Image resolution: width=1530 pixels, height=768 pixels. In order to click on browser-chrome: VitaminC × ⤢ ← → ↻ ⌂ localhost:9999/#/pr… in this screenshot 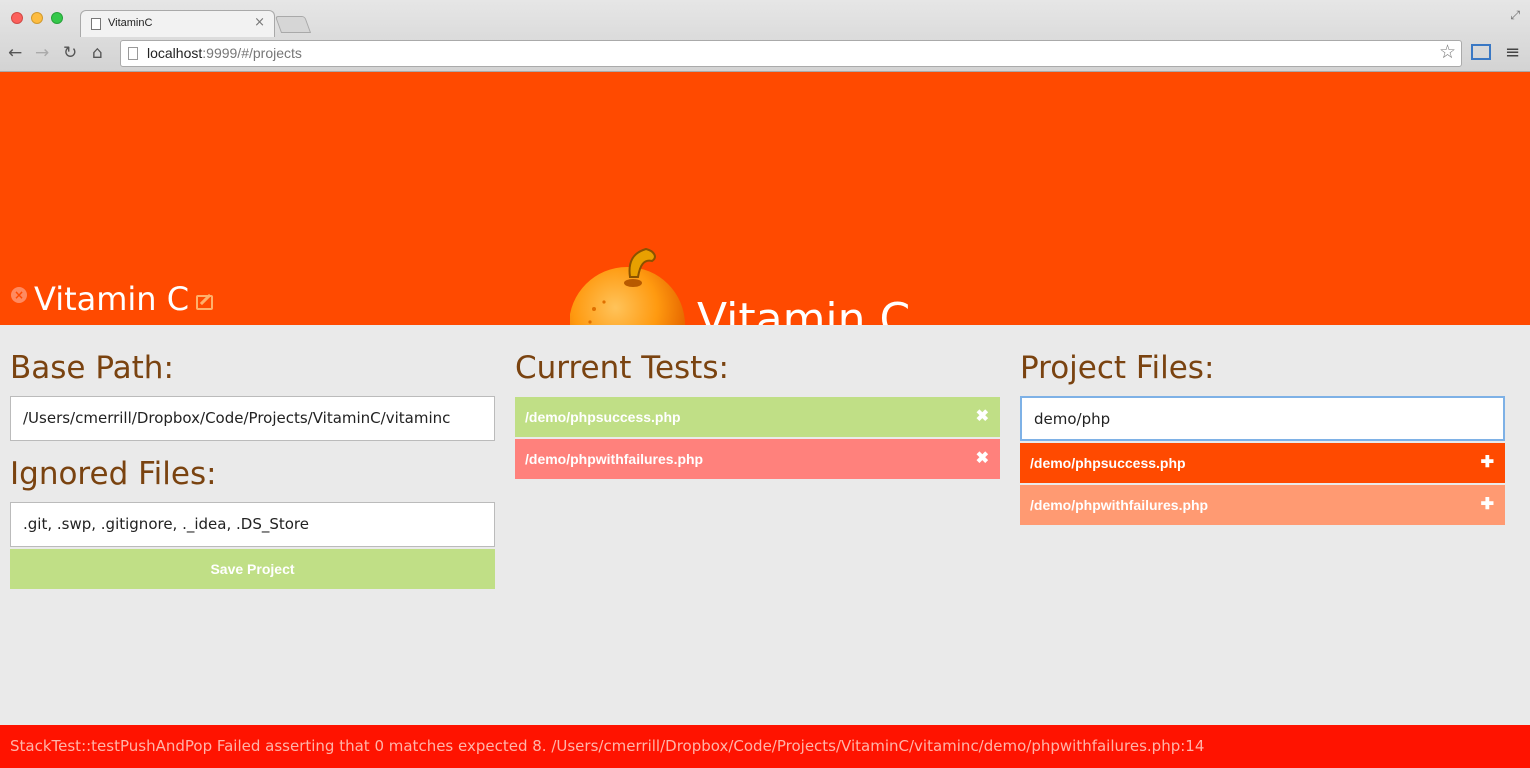, I will do `click(765, 36)`.